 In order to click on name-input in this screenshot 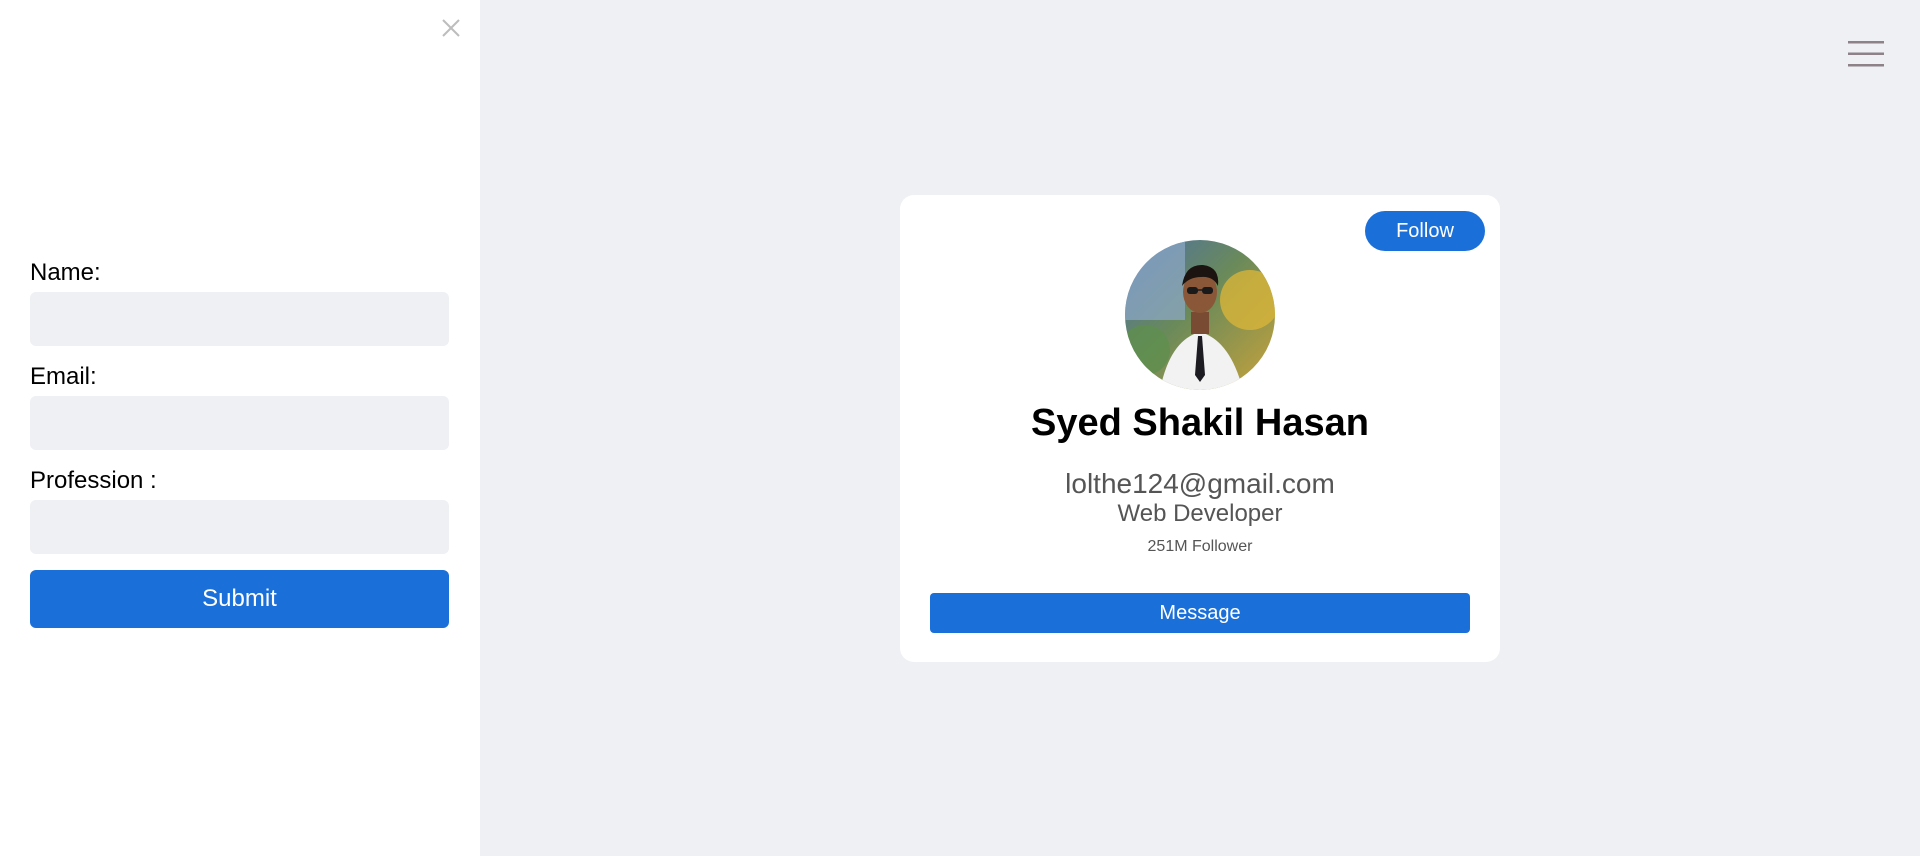, I will do `click(239, 319)`.